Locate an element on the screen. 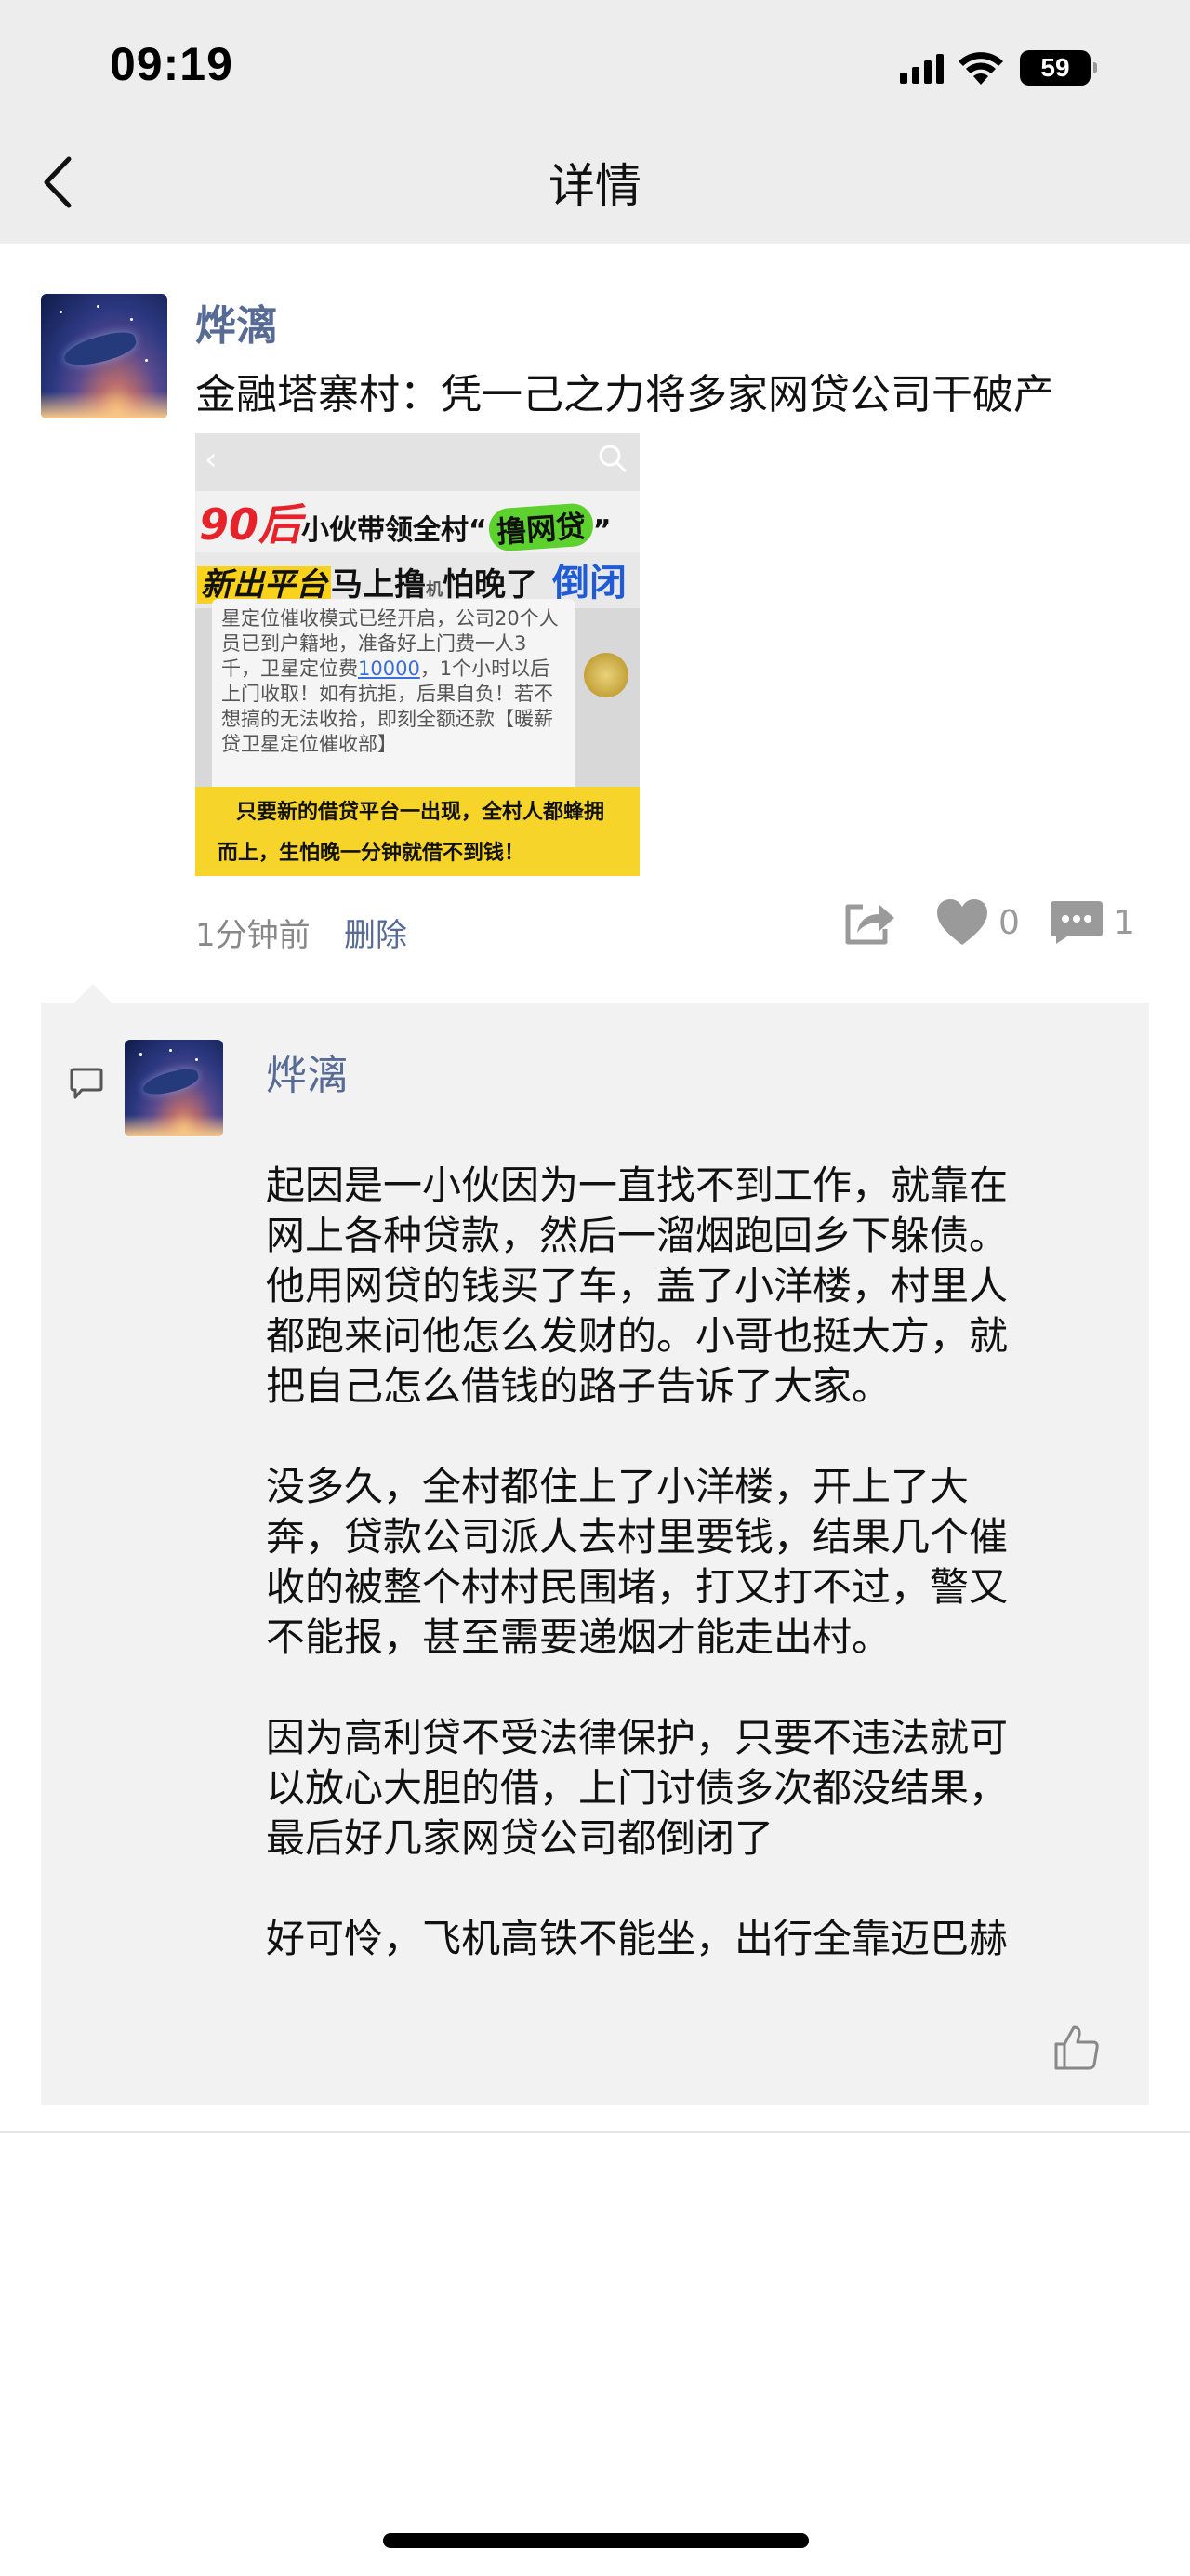 The height and width of the screenshot is (2576, 1190). divider is located at coordinates (595, 2132).